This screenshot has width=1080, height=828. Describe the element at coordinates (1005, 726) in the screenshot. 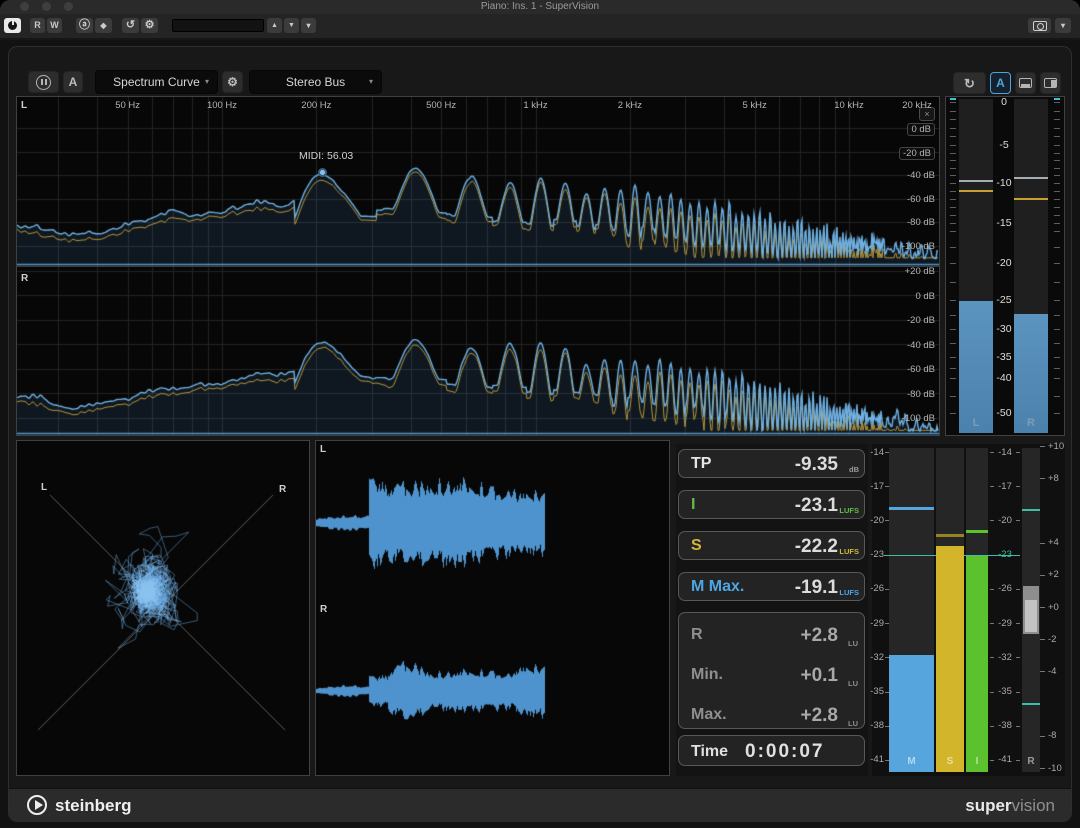

I see `loudness-mid-scale-label: -38` at that location.